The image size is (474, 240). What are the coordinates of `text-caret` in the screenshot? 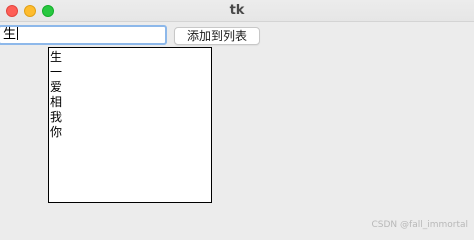 It's located at (18, 33).